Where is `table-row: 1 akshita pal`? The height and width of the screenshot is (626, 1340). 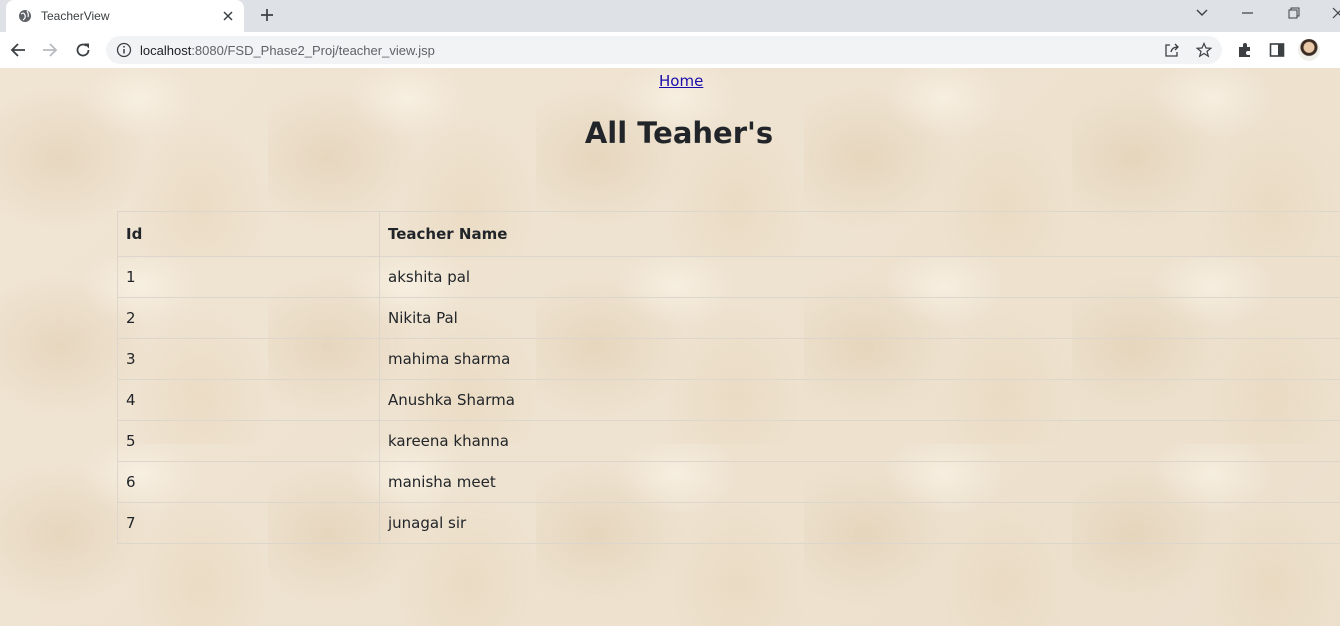 table-row: 1 akshita pal is located at coordinates (728, 277).